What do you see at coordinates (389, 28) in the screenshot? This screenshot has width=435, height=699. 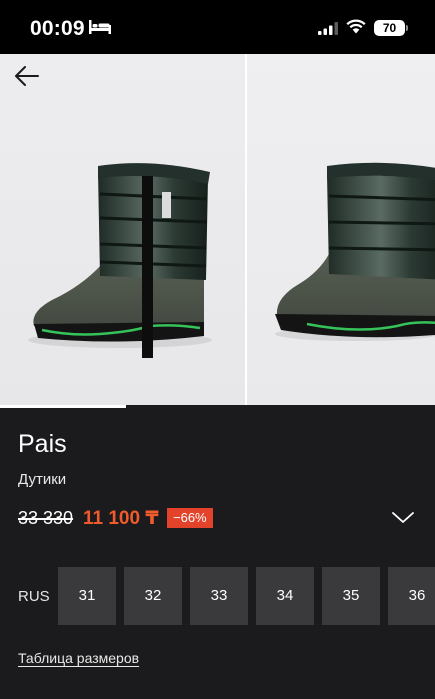 I see `battery-indicator: 70` at bounding box center [389, 28].